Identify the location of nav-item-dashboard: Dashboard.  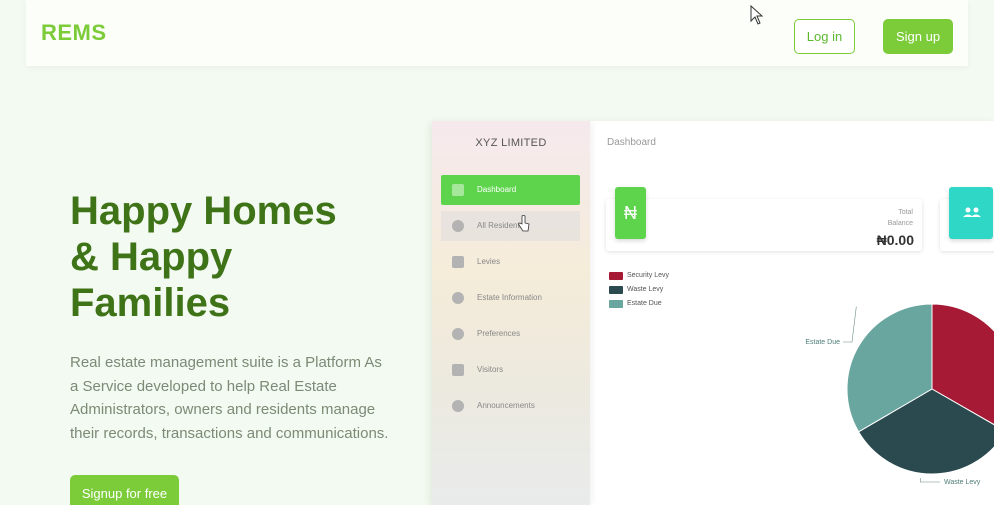
(510, 190).